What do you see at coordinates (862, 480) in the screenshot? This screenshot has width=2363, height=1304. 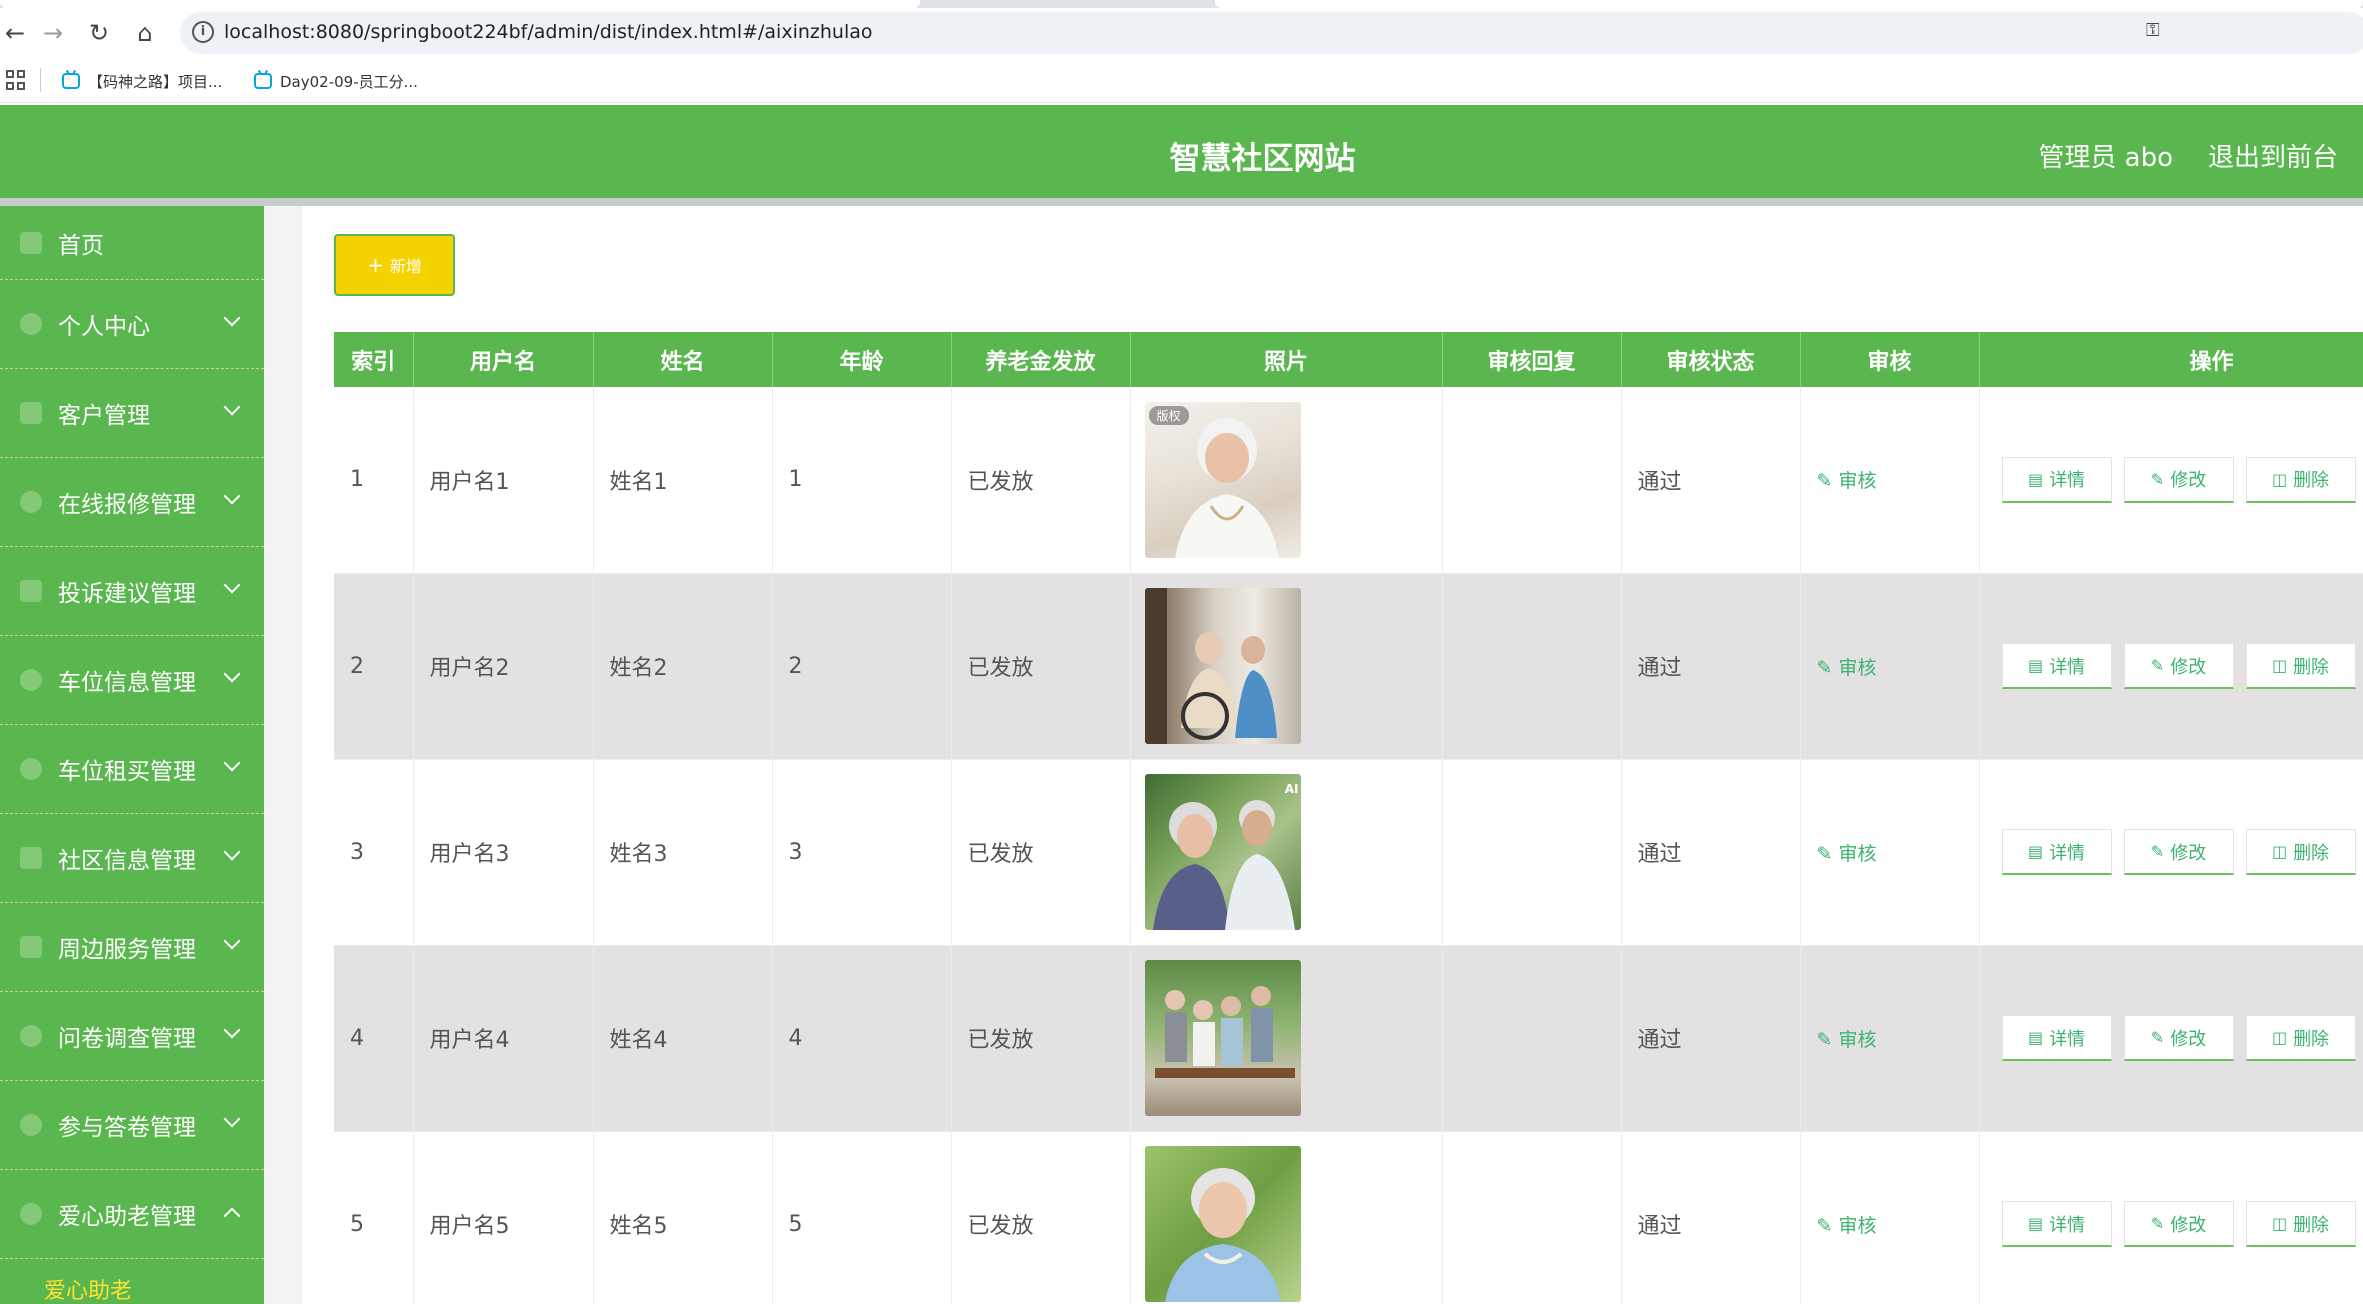 I see `cell-age: 1` at bounding box center [862, 480].